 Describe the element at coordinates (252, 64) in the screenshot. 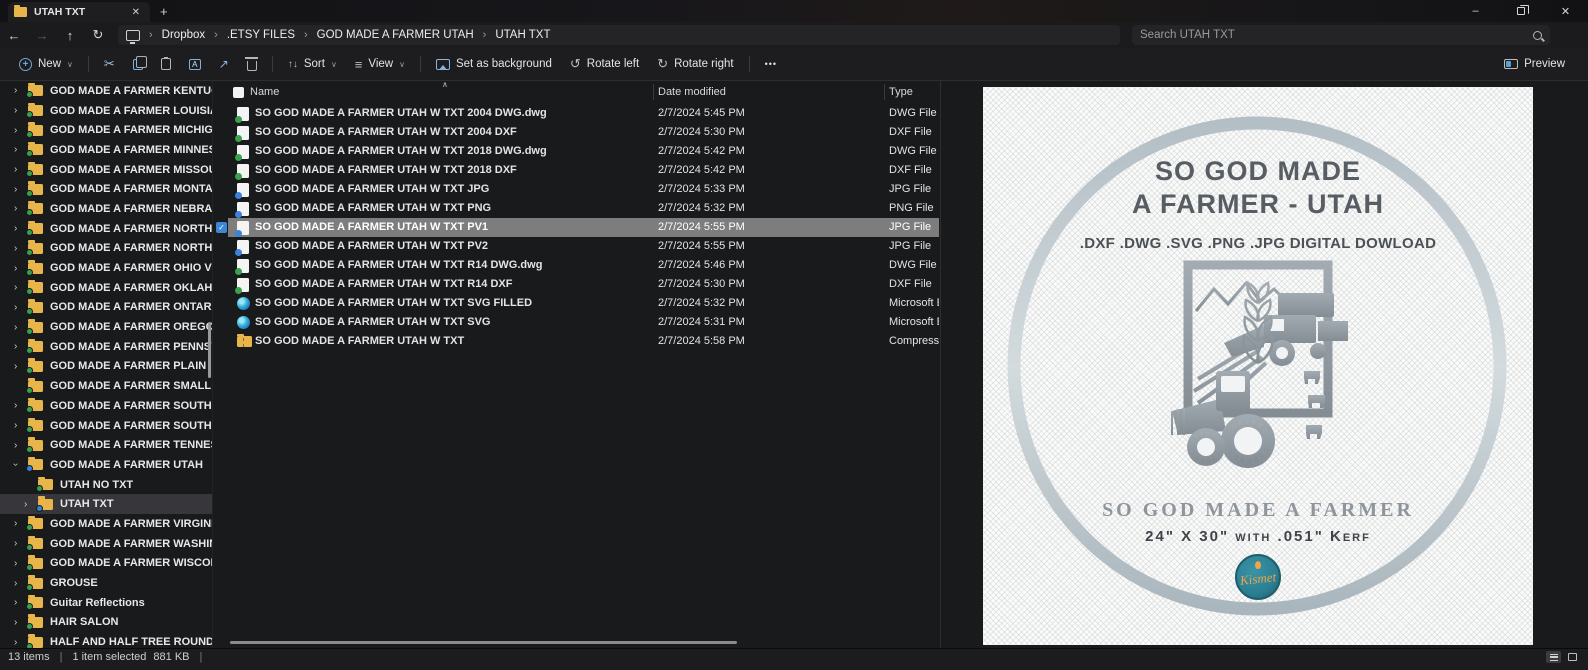

I see `delete-button` at that location.